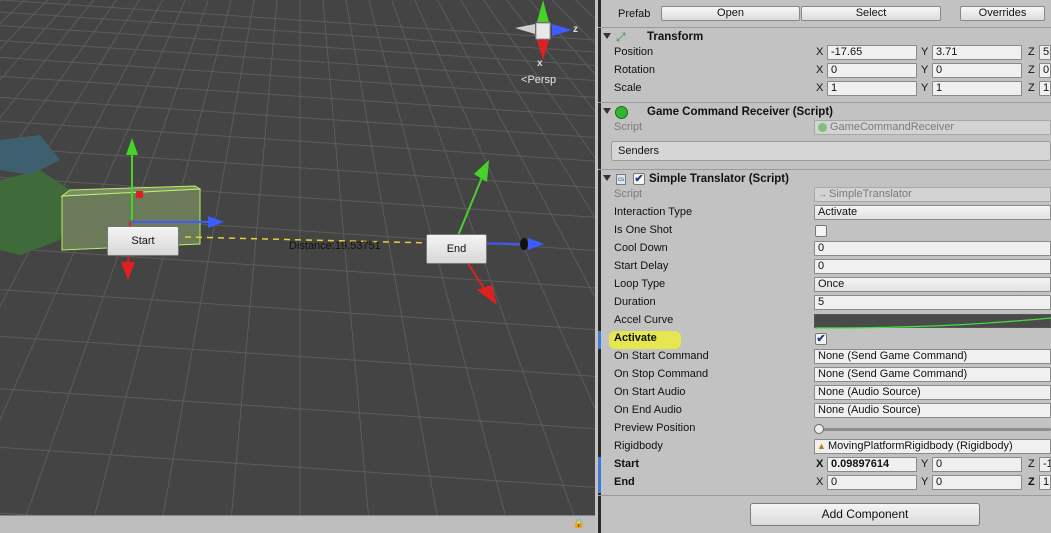 This screenshot has height=533, width=1051. Describe the element at coordinates (820, 88) in the screenshot. I see `axis-x-label: X` at that location.